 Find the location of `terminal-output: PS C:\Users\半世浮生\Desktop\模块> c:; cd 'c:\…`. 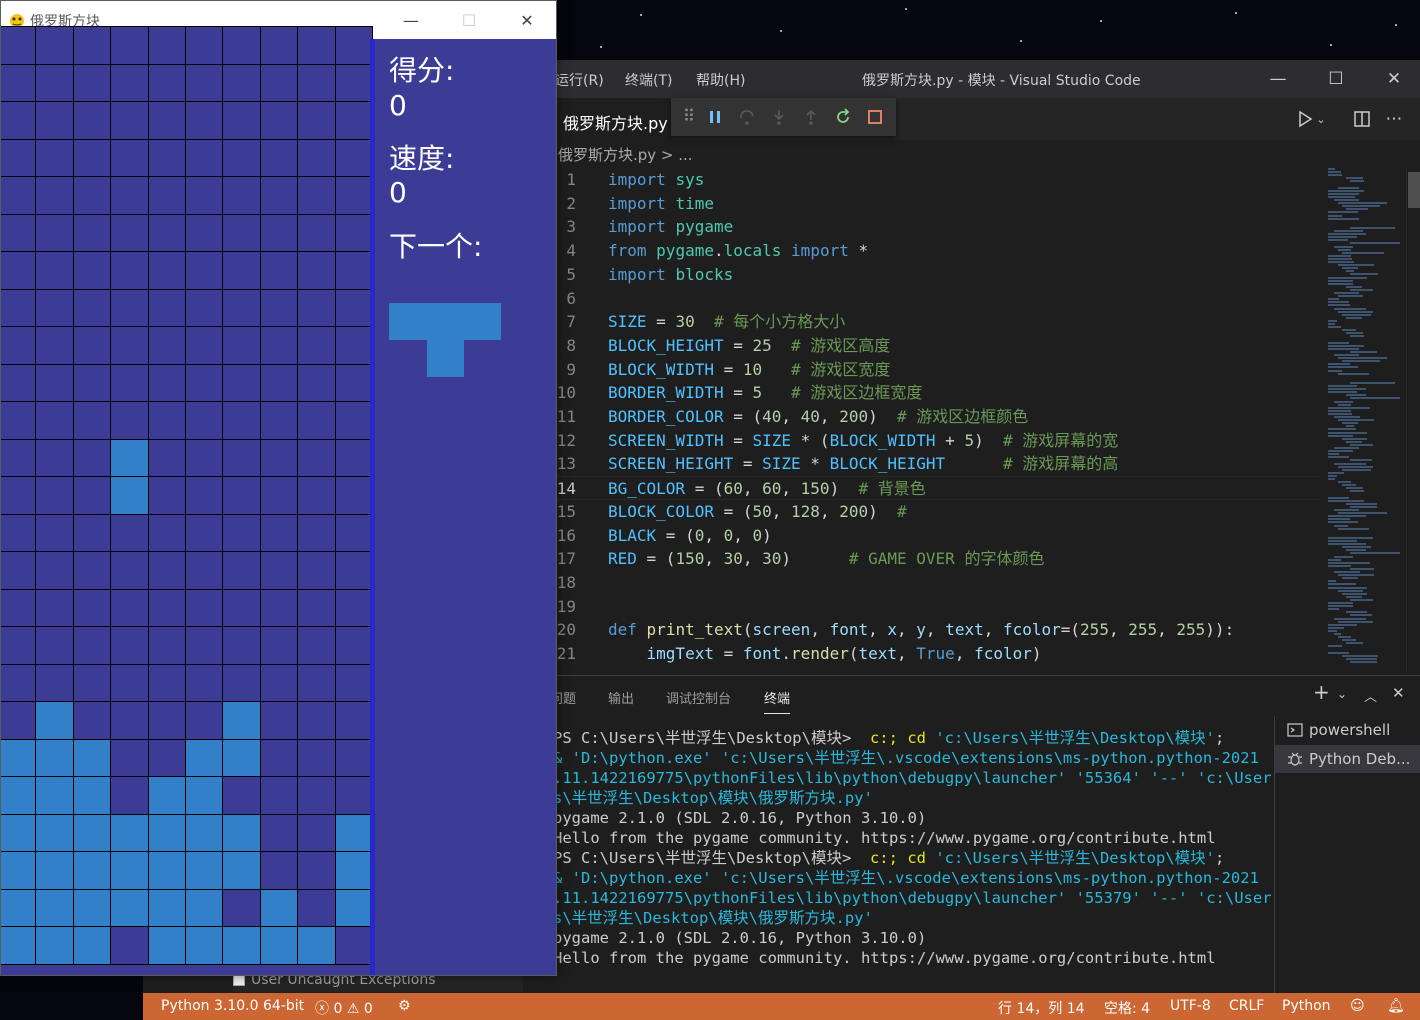

terminal-output: PS C:\Users\半世浮生\Desktop\模块> c:; cd 'c:\… is located at coordinates (913, 859).